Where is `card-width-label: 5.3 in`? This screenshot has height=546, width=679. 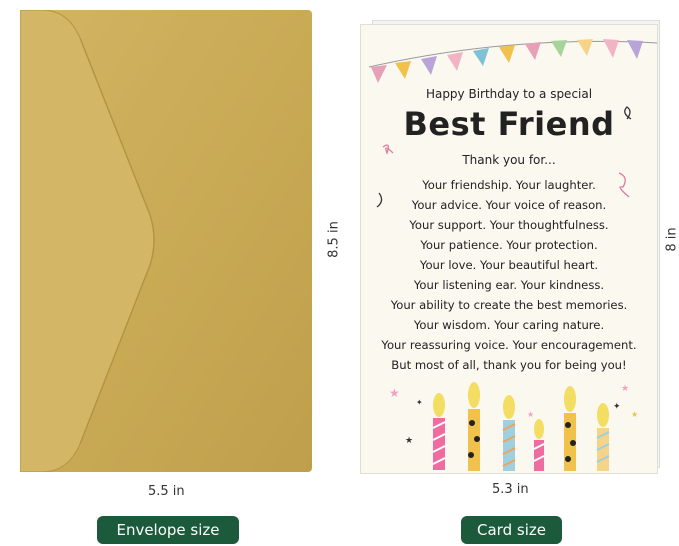
card-width-label: 5.3 in is located at coordinates (510, 489).